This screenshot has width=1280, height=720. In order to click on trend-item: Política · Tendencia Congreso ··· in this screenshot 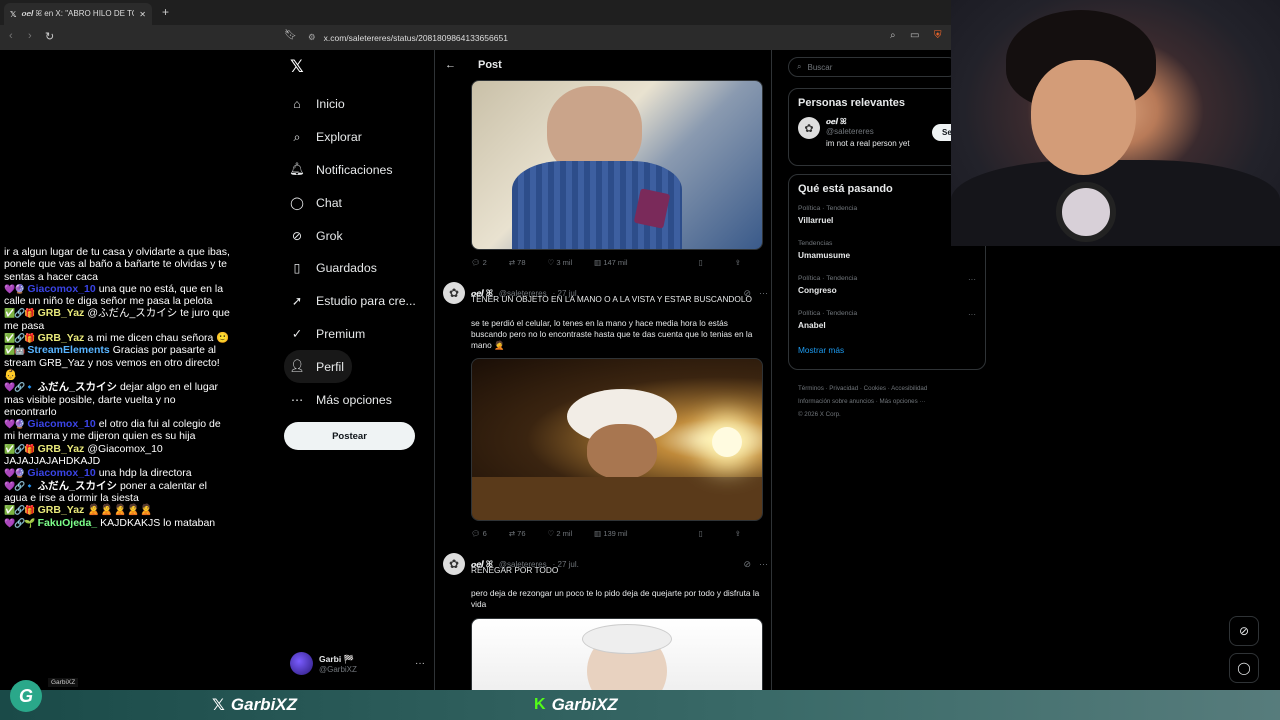, I will do `click(887, 288)`.